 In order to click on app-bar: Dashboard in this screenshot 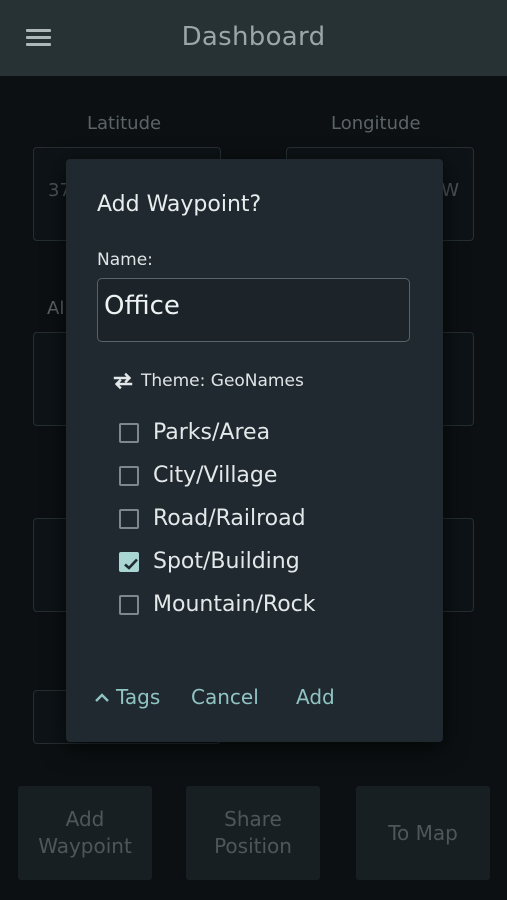, I will do `click(253, 38)`.